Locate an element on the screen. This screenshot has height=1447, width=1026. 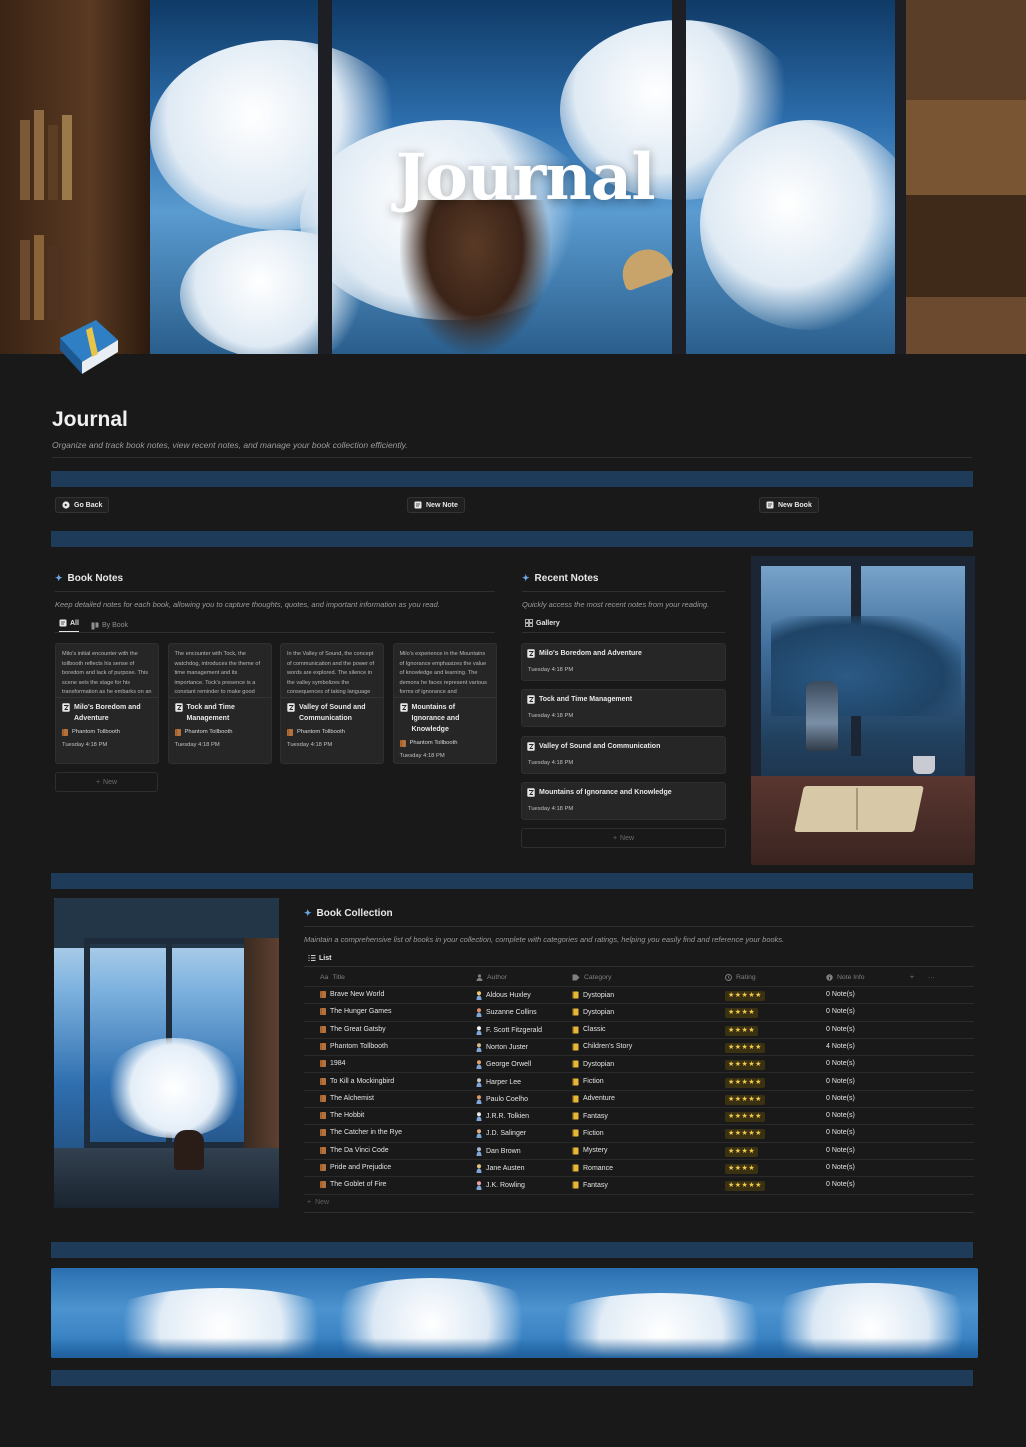
tab-all: All is located at coordinates (69, 625).